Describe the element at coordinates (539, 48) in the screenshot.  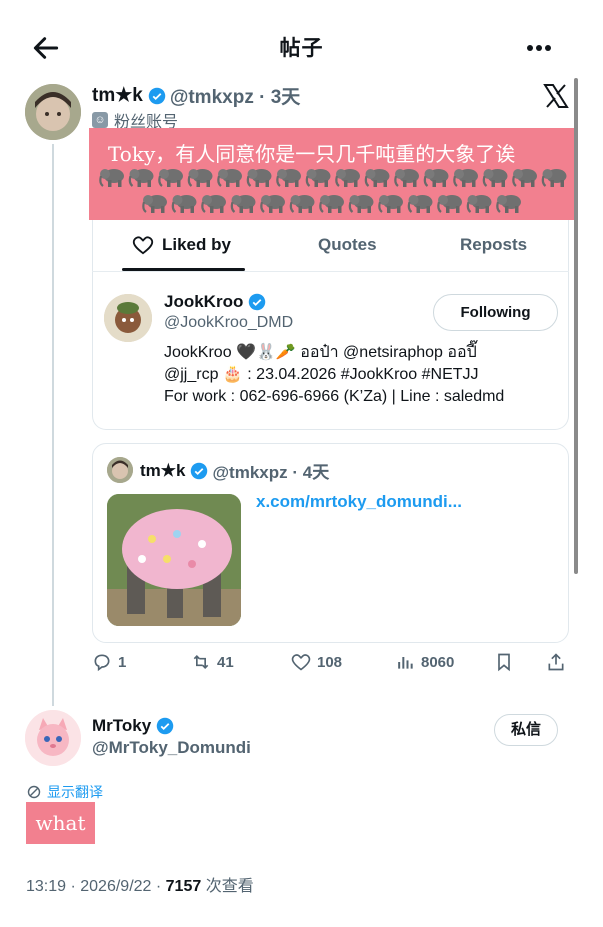
I see `more-options-icon` at that location.